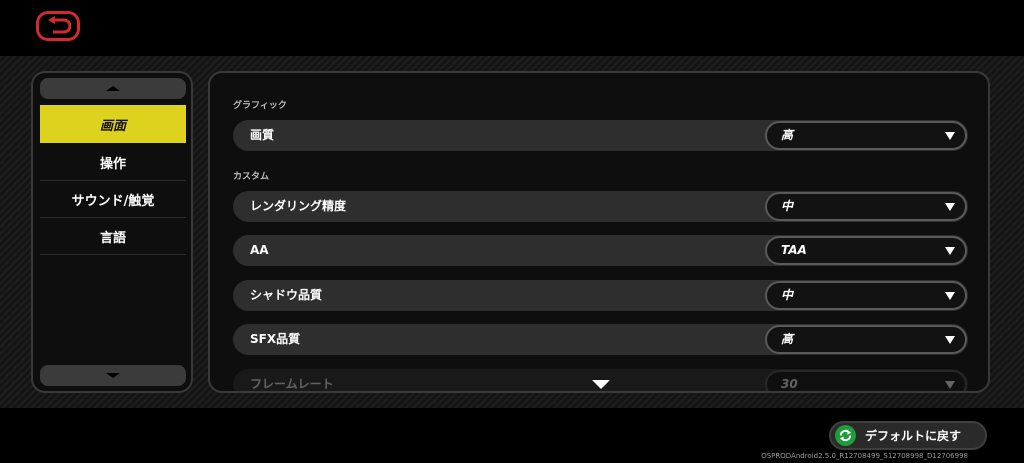  I want to click on sidebar-scroll-up-button, so click(113, 88).